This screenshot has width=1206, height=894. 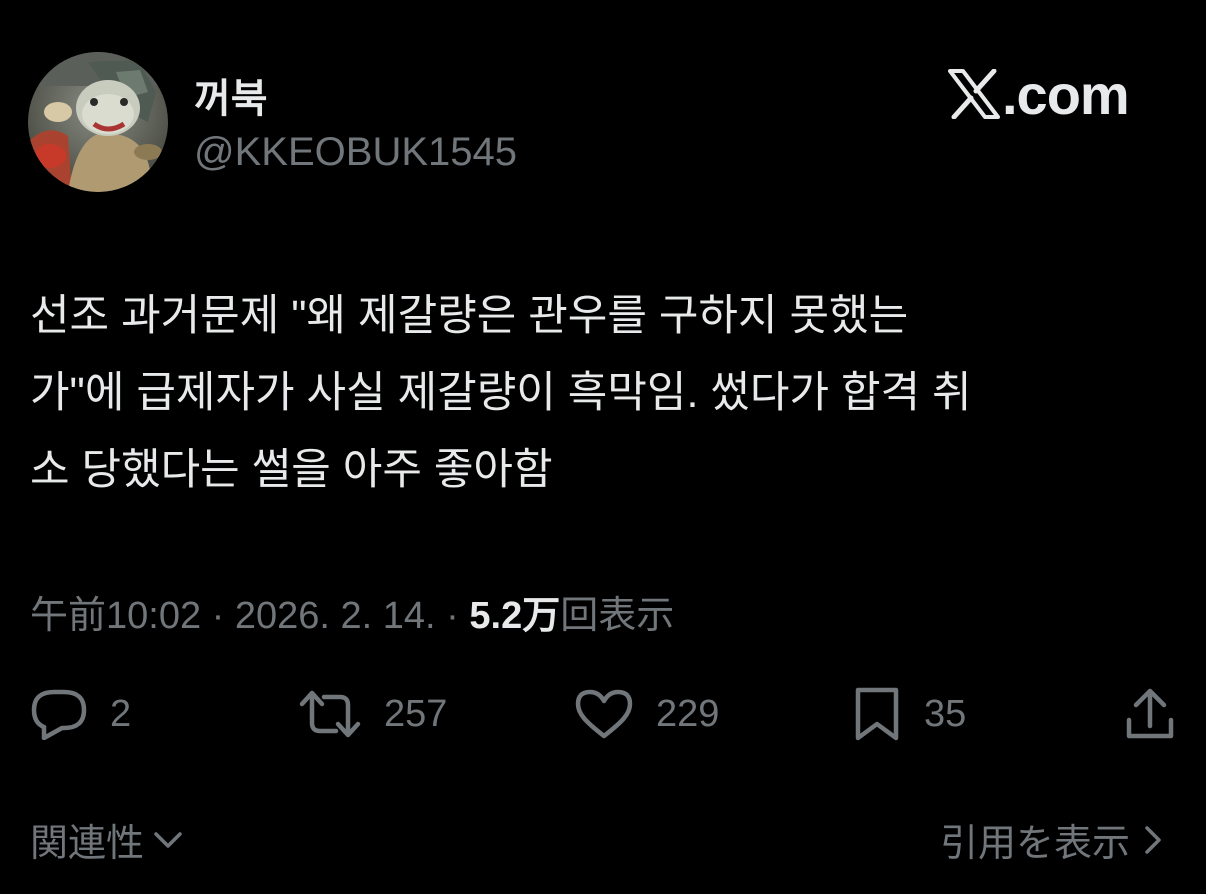 I want to click on reply-button: 2, so click(x=80, y=714).